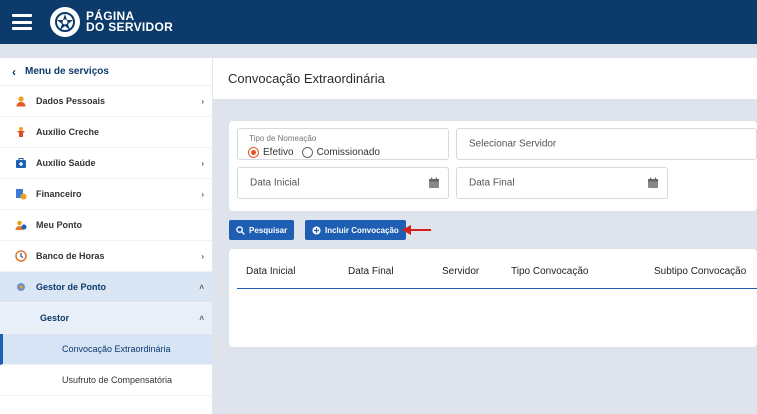 The image size is (757, 414). I want to click on sidebar-item-label: Dados Pessoais, so click(71, 101).